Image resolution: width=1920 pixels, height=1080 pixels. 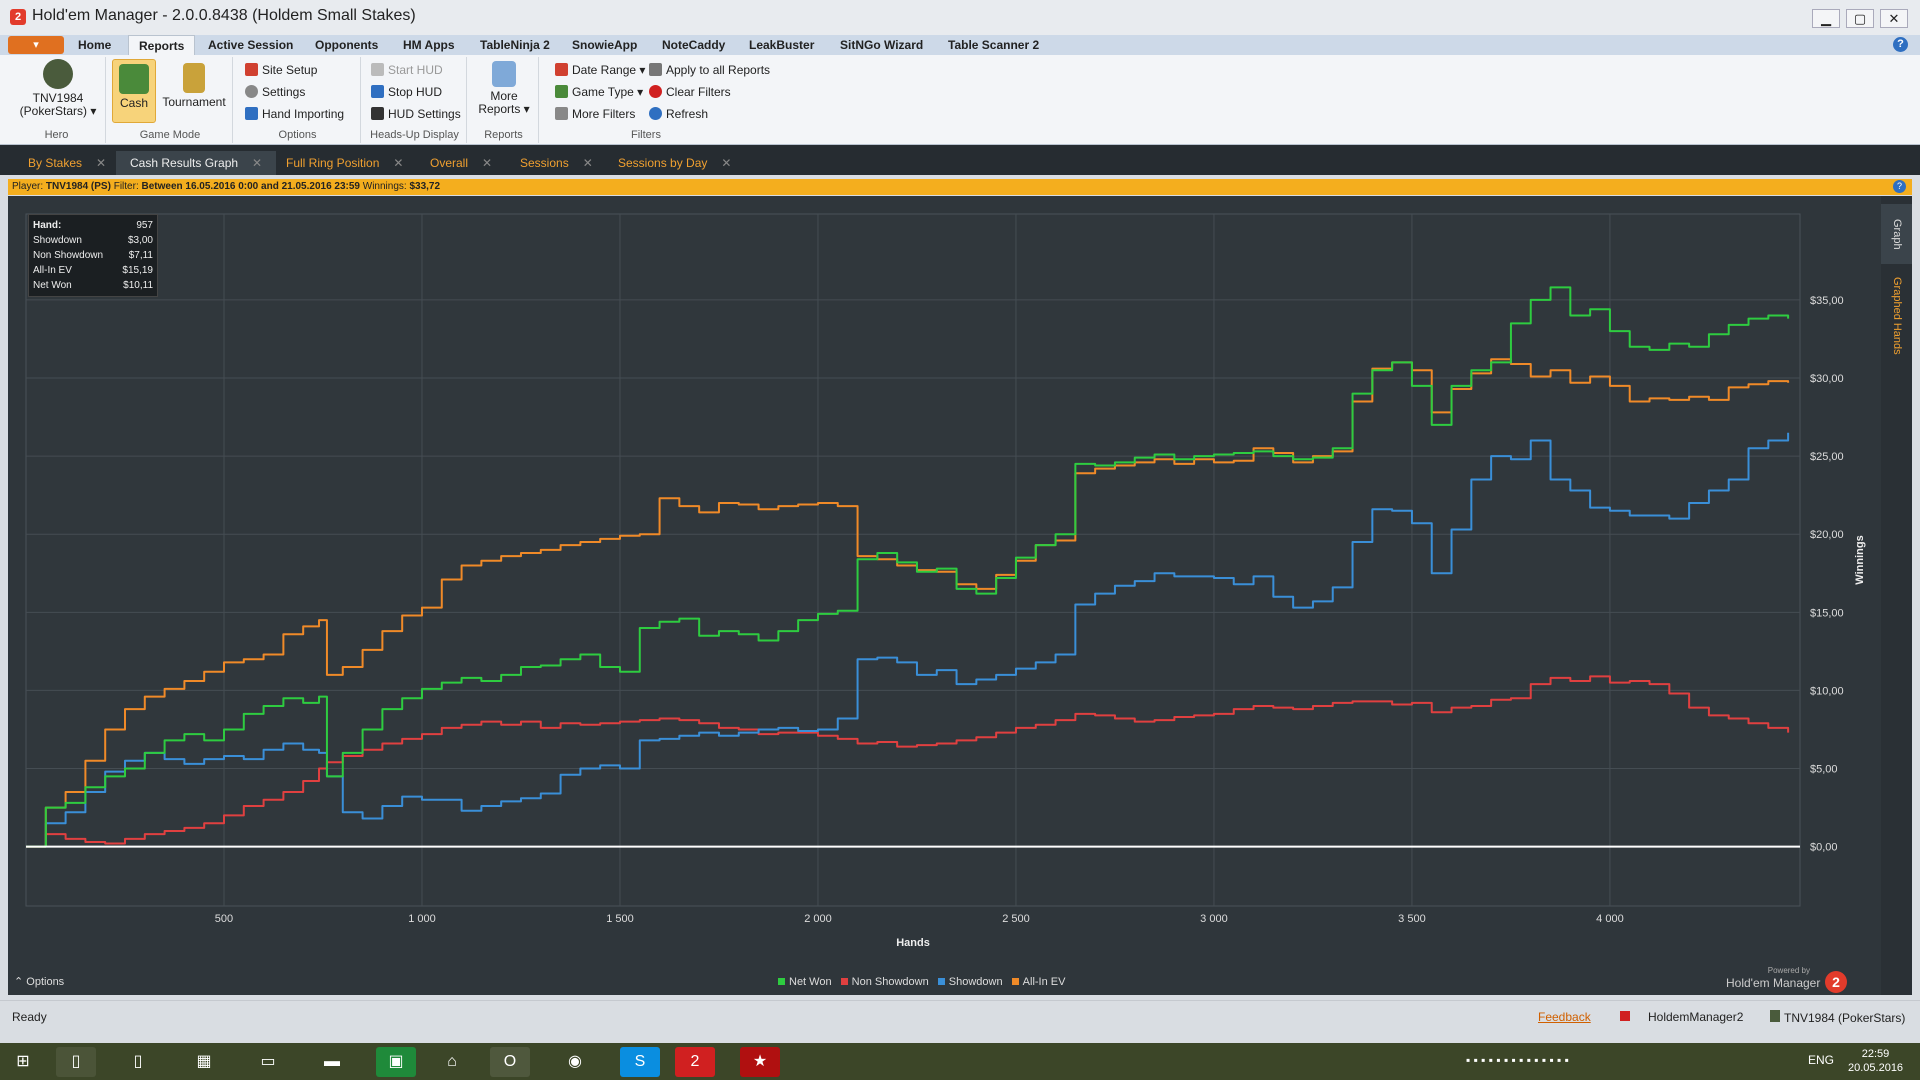 I want to click on store-icon: ▣, so click(x=396, y=1062).